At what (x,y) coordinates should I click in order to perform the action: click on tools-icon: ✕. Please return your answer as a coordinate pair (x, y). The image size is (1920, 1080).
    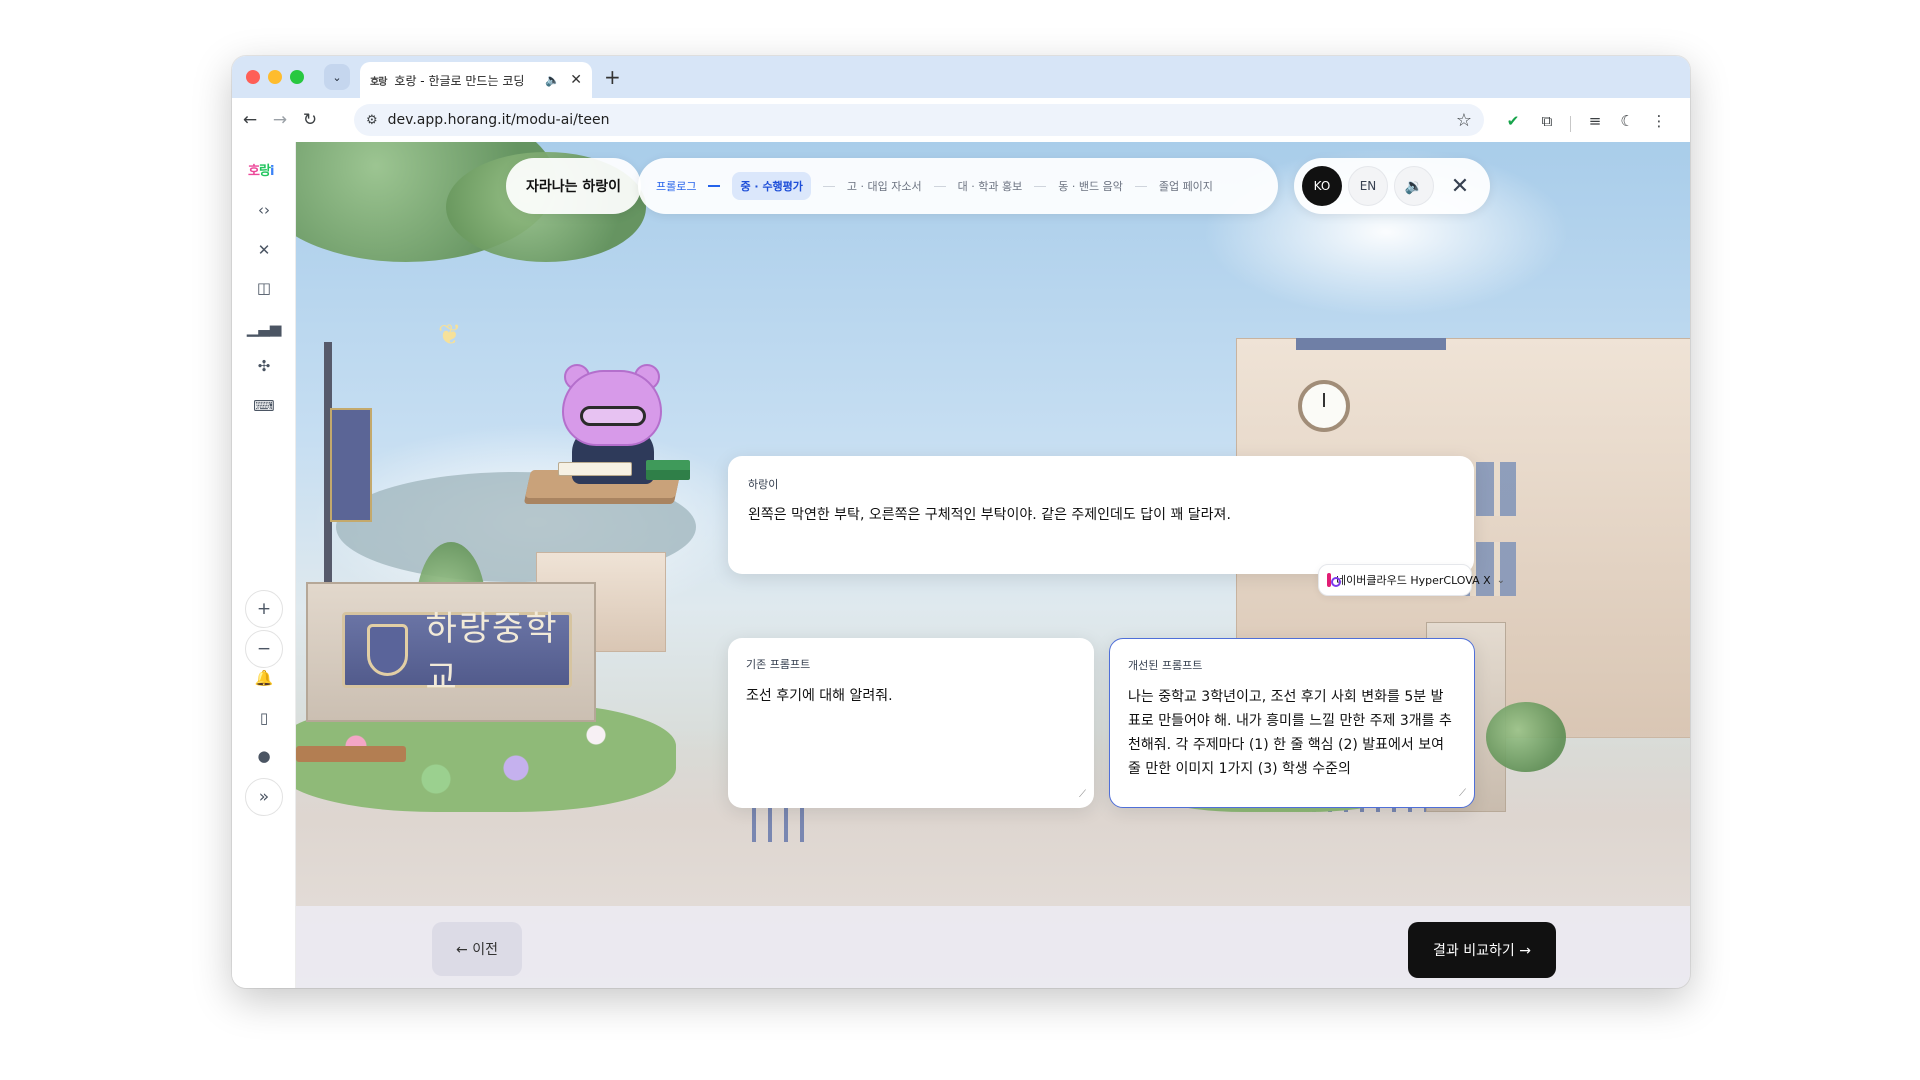
    Looking at the image, I should click on (264, 250).